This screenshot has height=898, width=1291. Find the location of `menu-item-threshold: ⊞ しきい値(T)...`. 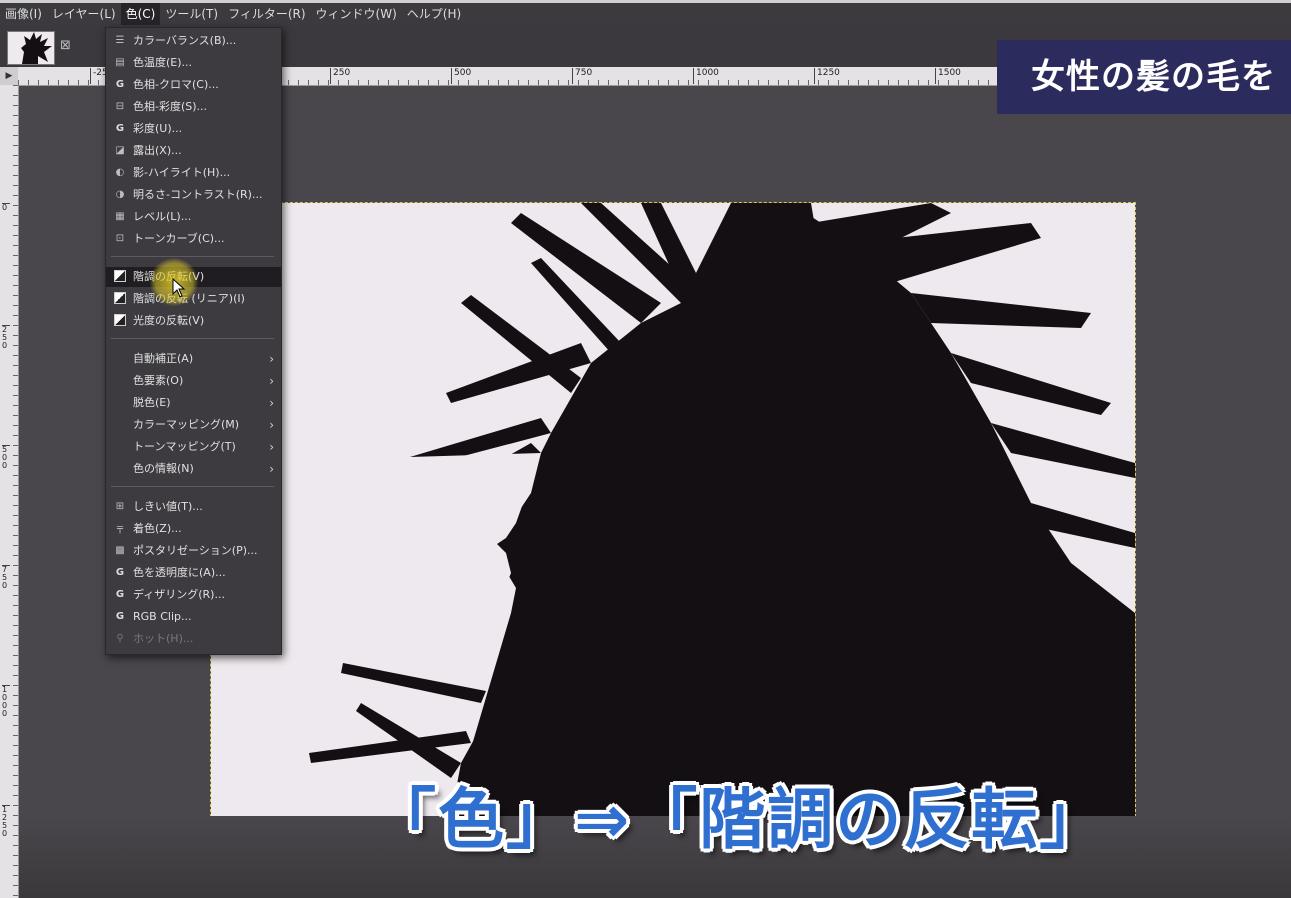

menu-item-threshold: ⊞ しきい値(T)... is located at coordinates (193, 507).